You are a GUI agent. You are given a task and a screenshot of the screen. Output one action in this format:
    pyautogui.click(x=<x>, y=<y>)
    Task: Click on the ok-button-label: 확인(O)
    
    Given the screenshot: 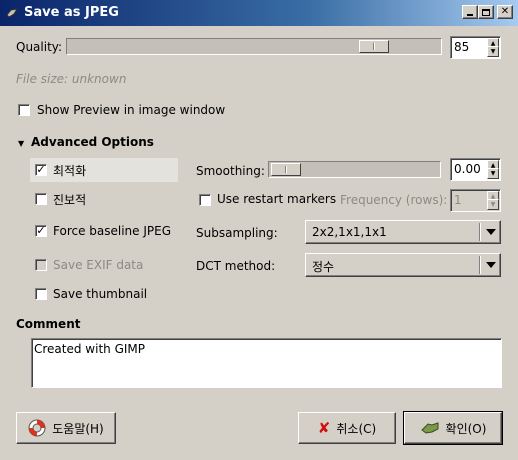 What is the action you would take?
    pyautogui.click(x=466, y=428)
    